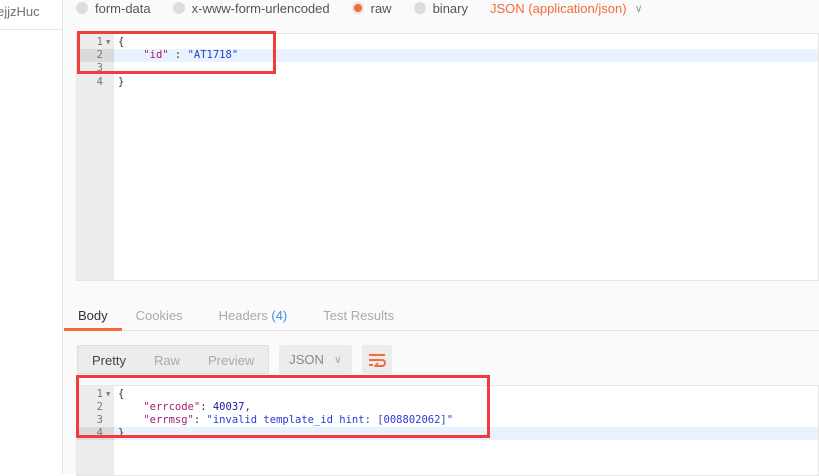 The width and height of the screenshot is (819, 476). I want to click on radio-selected-icon, so click(357, 8).